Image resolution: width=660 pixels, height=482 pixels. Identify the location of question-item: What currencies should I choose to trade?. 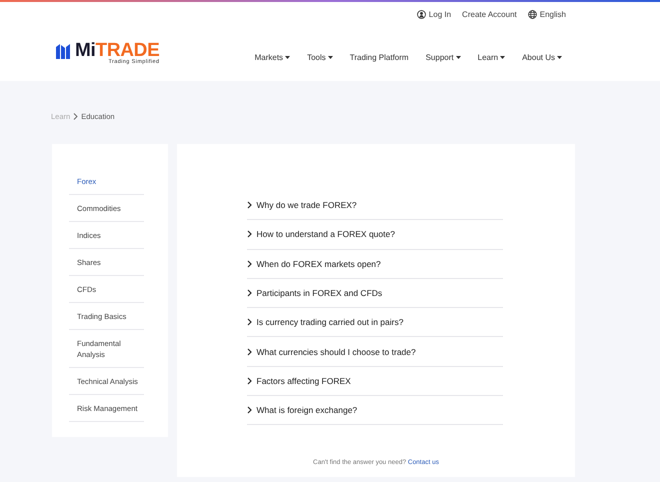
(374, 352).